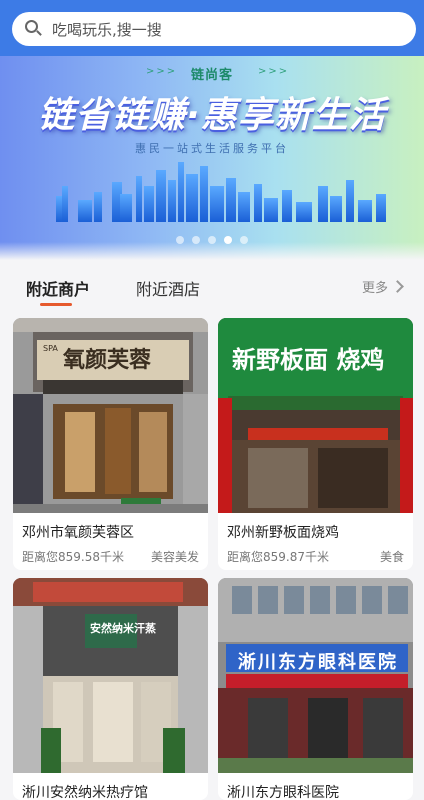  Describe the element at coordinates (58, 288) in the screenshot. I see `tab-nearby-merchants: 附近商户` at that location.